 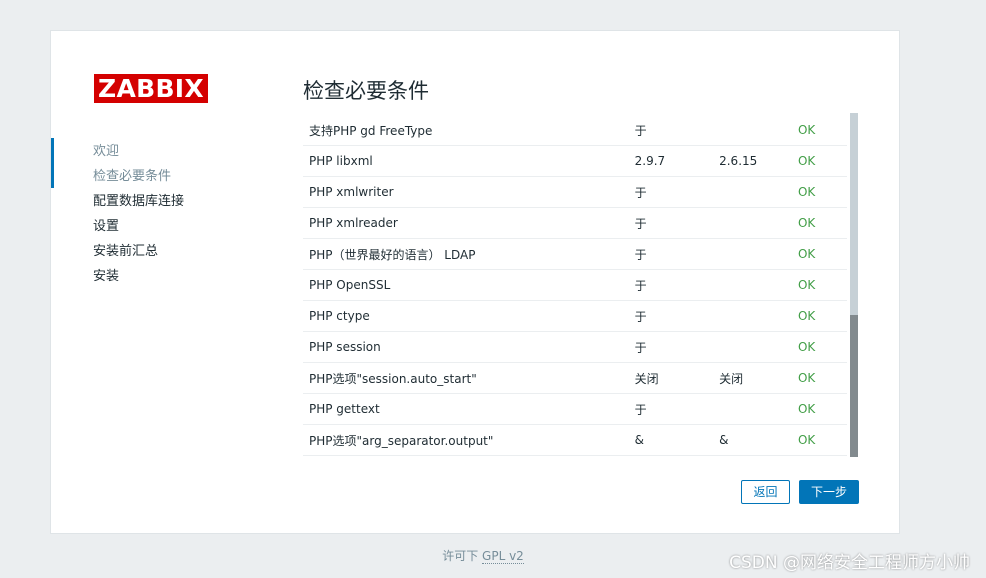 I want to click on table-row: 支持PHP gd FreeType 于 OK, so click(x=575, y=130).